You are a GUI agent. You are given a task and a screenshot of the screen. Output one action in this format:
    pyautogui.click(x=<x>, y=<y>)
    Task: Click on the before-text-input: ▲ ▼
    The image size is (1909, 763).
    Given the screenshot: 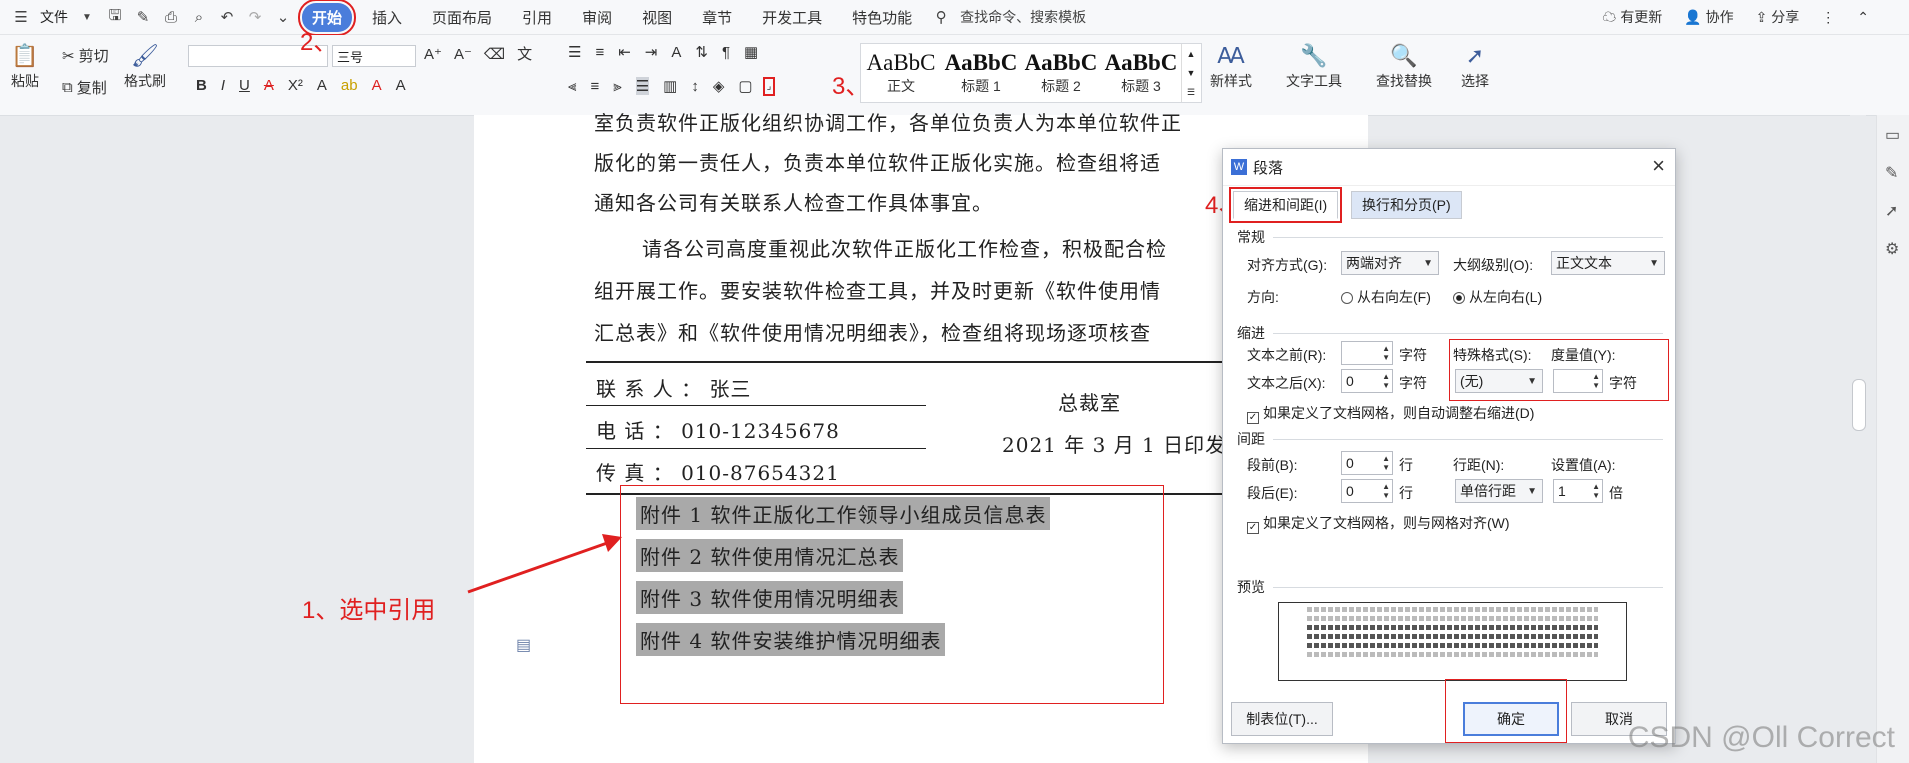 What is the action you would take?
    pyautogui.click(x=1367, y=353)
    